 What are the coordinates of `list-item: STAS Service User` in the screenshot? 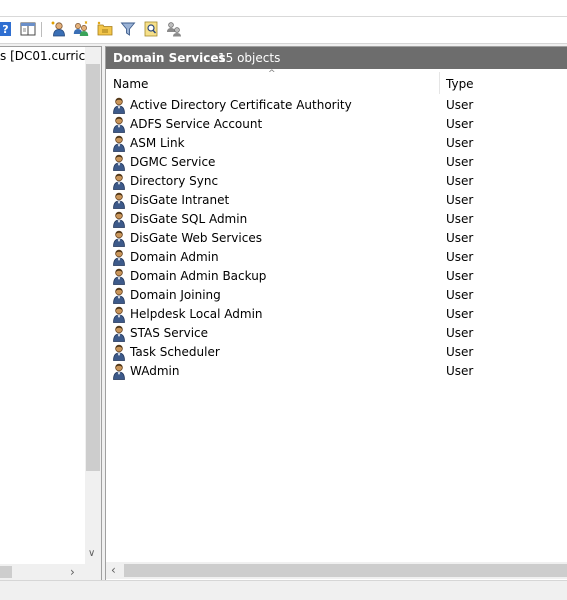 It's located at (336, 333).